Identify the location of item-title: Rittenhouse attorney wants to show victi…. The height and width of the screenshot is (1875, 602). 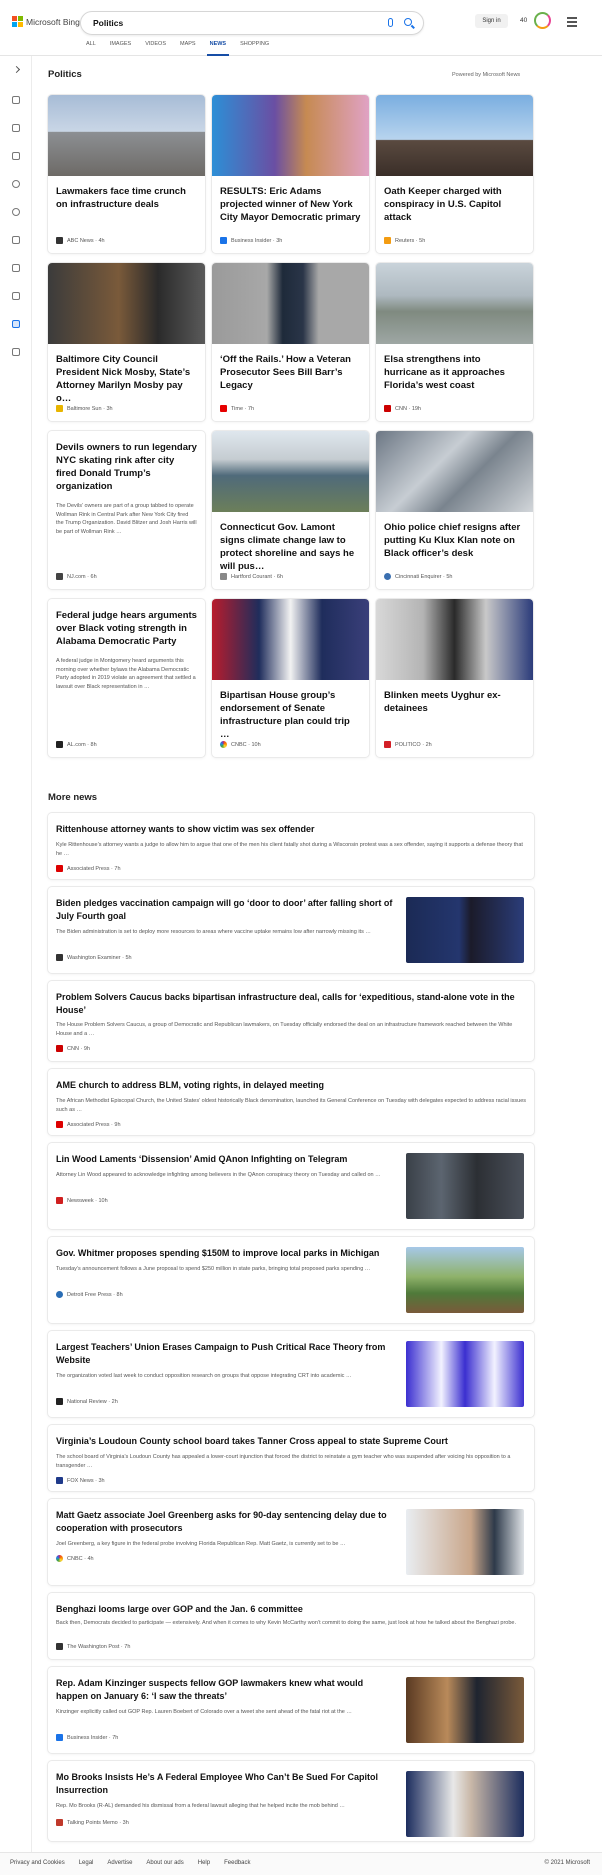
(291, 829).